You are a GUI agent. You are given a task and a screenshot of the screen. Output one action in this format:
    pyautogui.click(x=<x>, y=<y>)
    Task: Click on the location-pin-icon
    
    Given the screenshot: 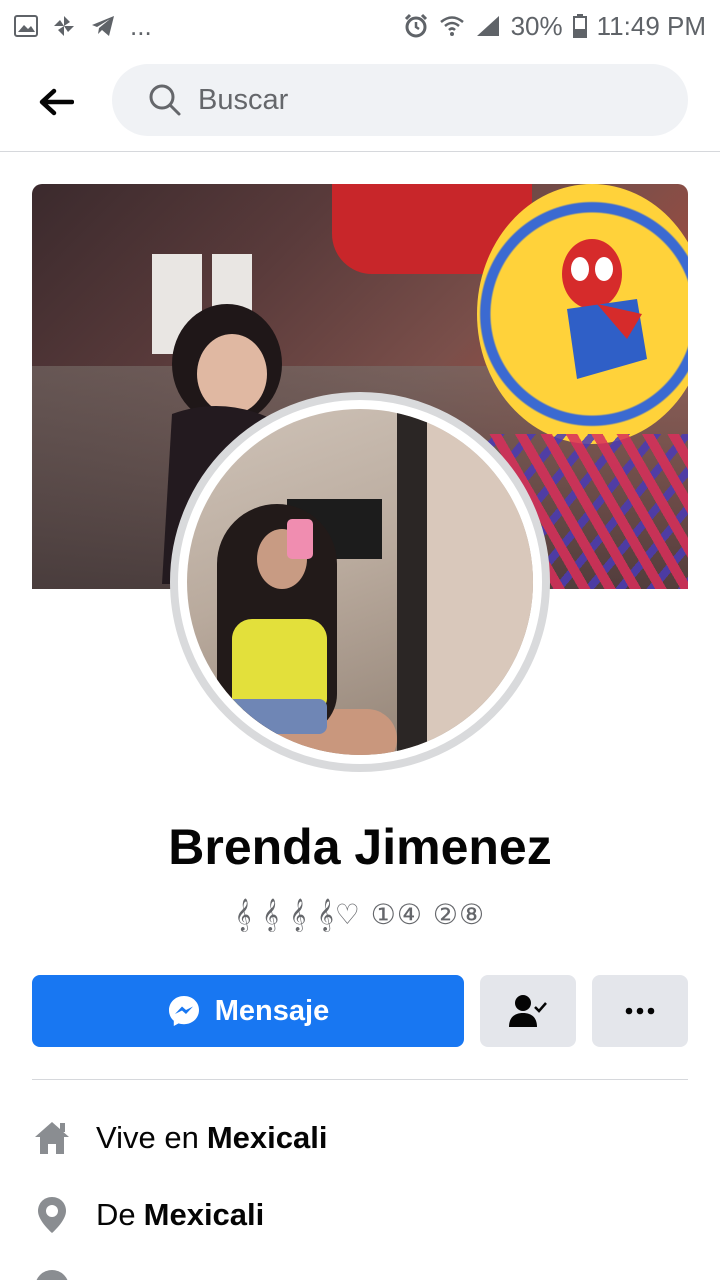 What is the action you would take?
    pyautogui.click(x=52, y=1215)
    